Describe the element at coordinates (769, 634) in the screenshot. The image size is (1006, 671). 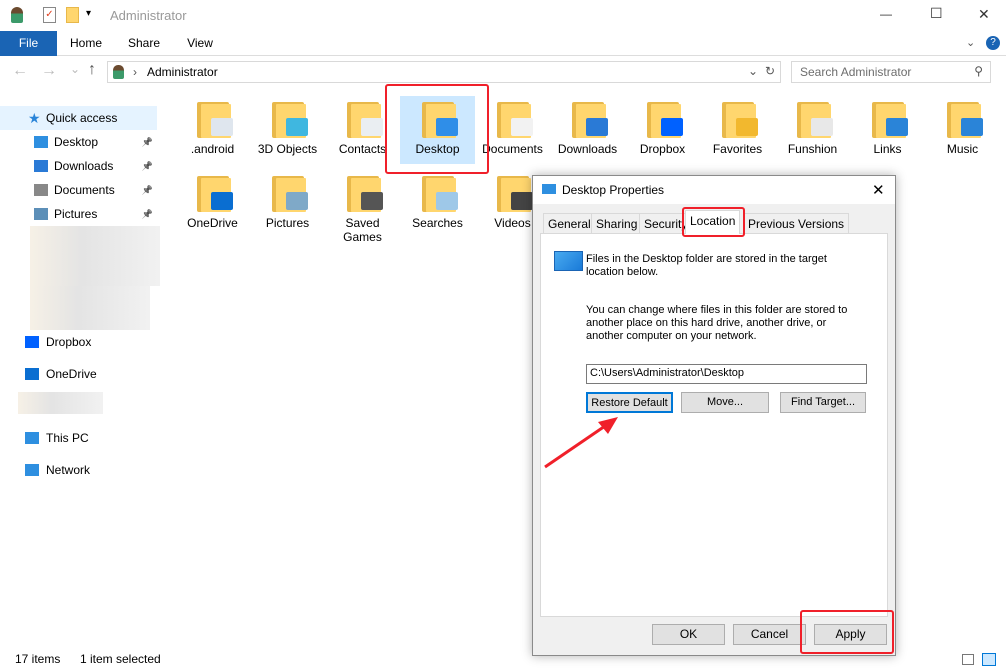
I see `cancel-button: Cancel` at that location.